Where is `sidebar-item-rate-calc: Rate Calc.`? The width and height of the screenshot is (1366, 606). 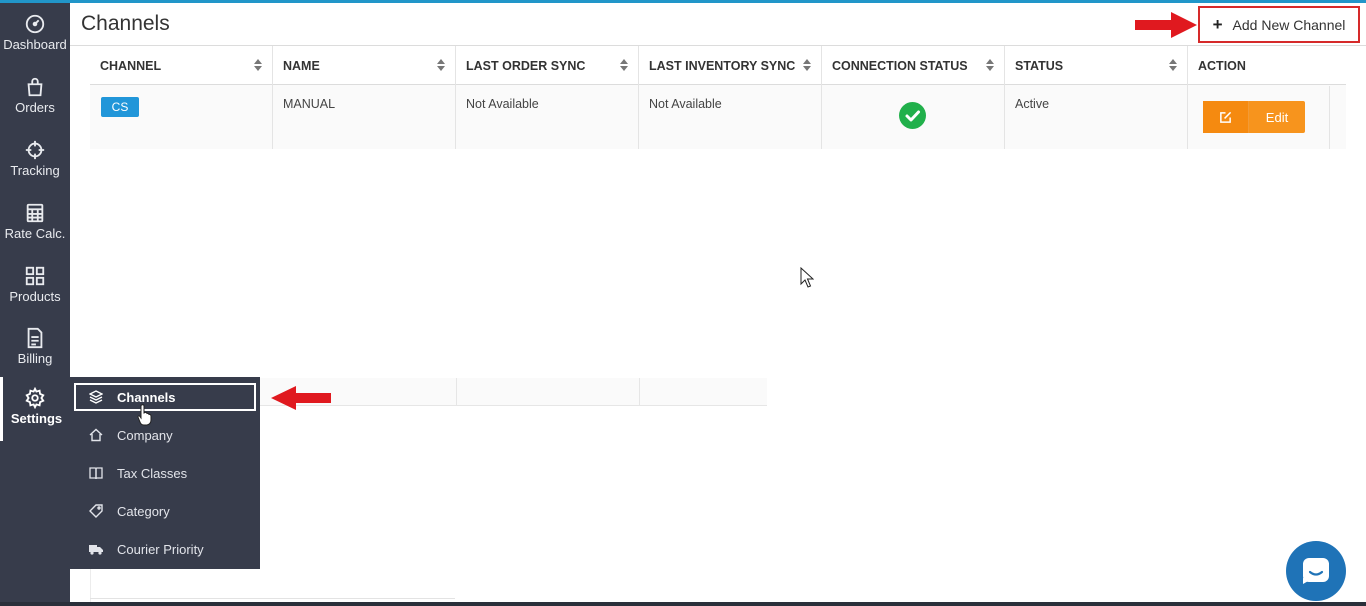
sidebar-item-rate-calc: Rate Calc. is located at coordinates (35, 223).